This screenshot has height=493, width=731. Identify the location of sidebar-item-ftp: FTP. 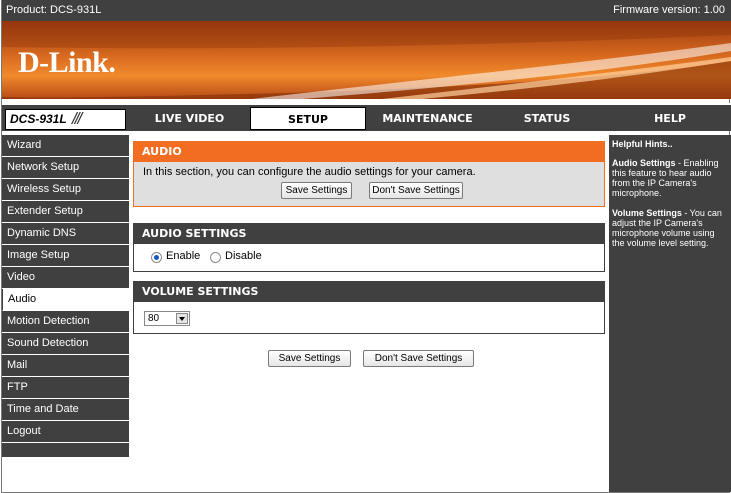
(65, 388).